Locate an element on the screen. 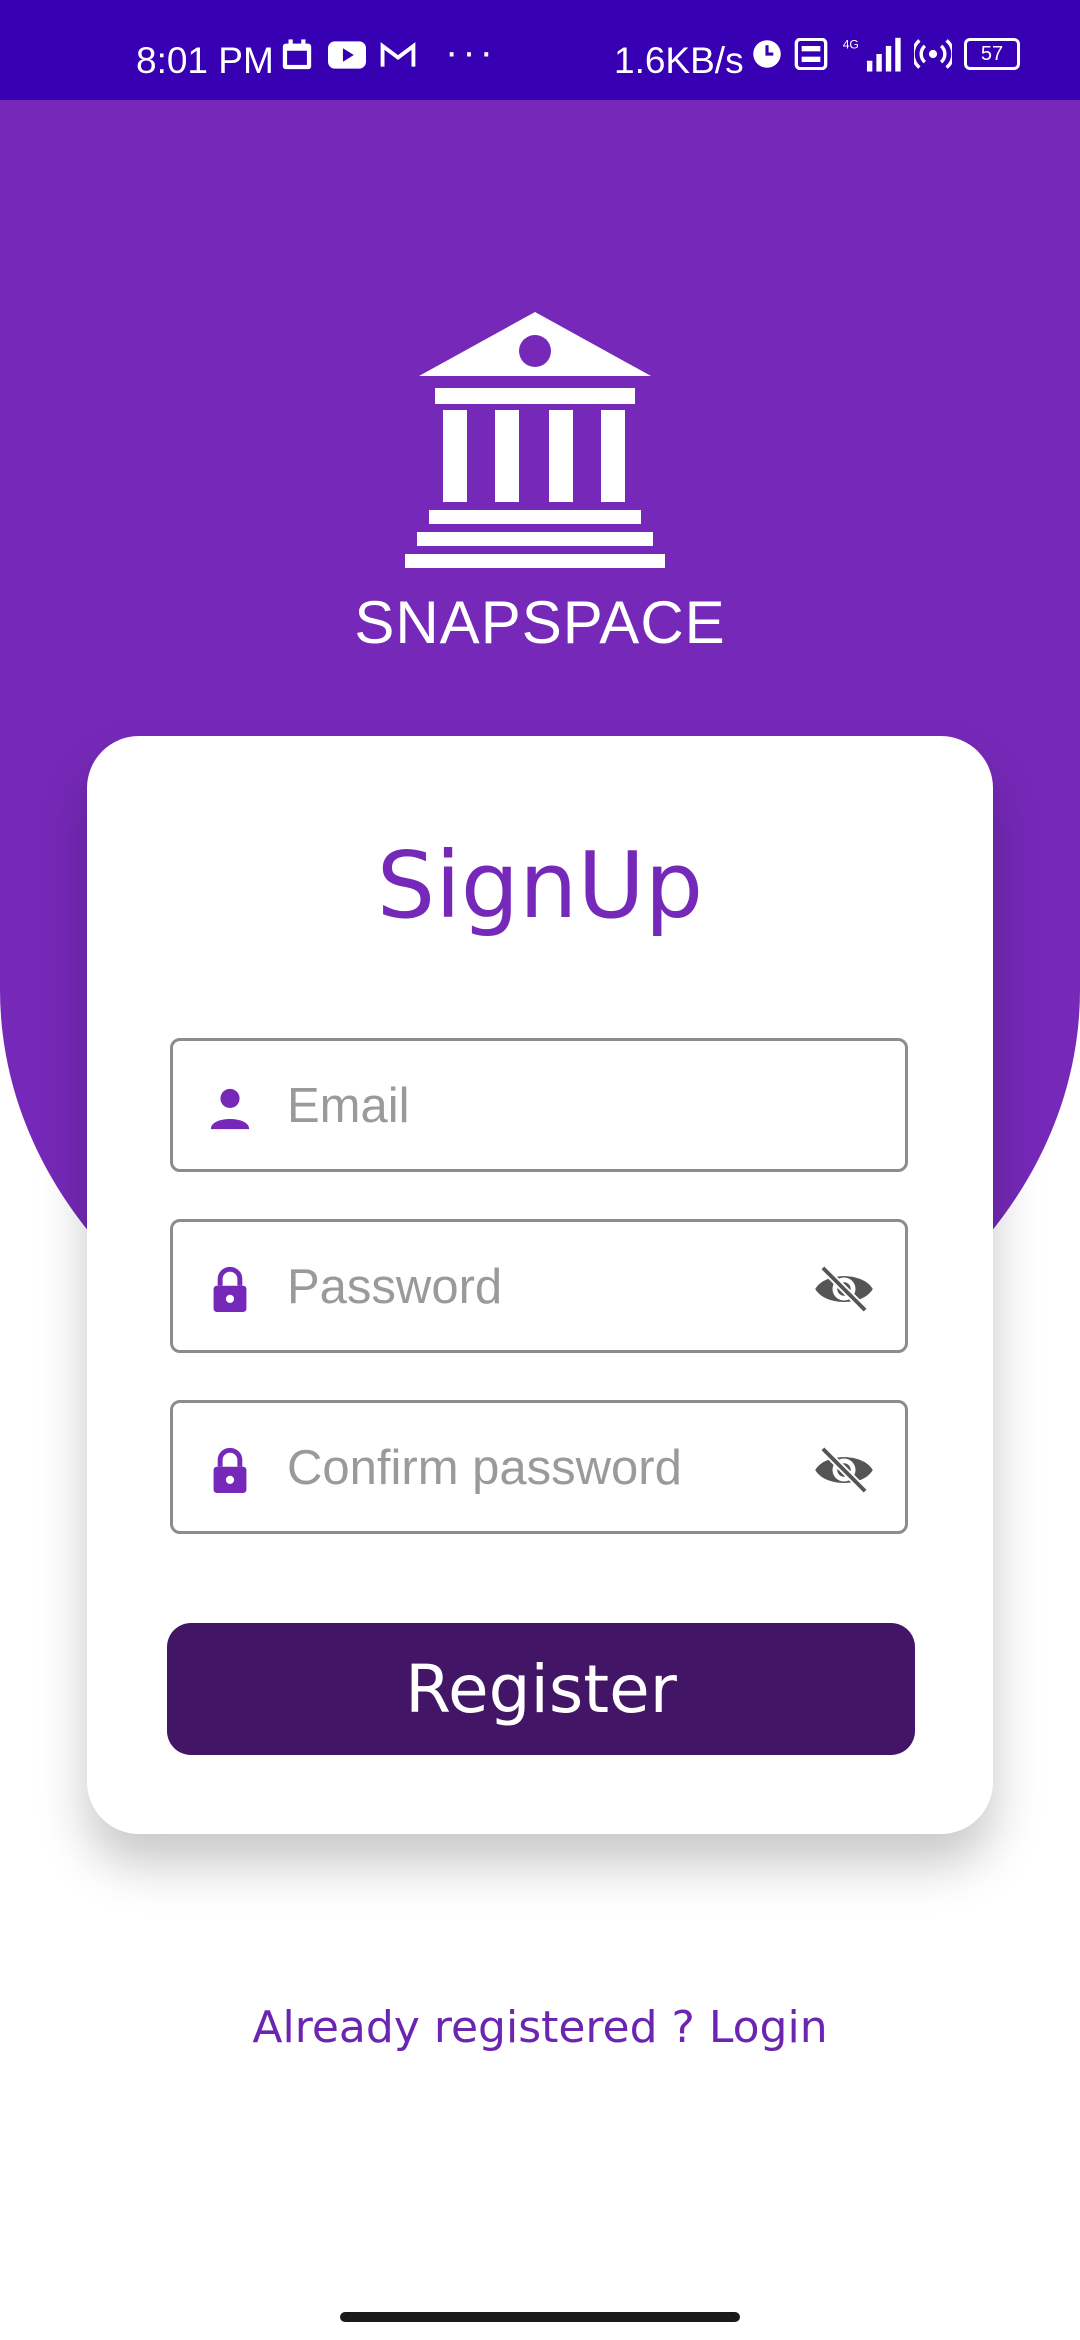  more-notifications-dots: ··· is located at coordinates (471, 52).